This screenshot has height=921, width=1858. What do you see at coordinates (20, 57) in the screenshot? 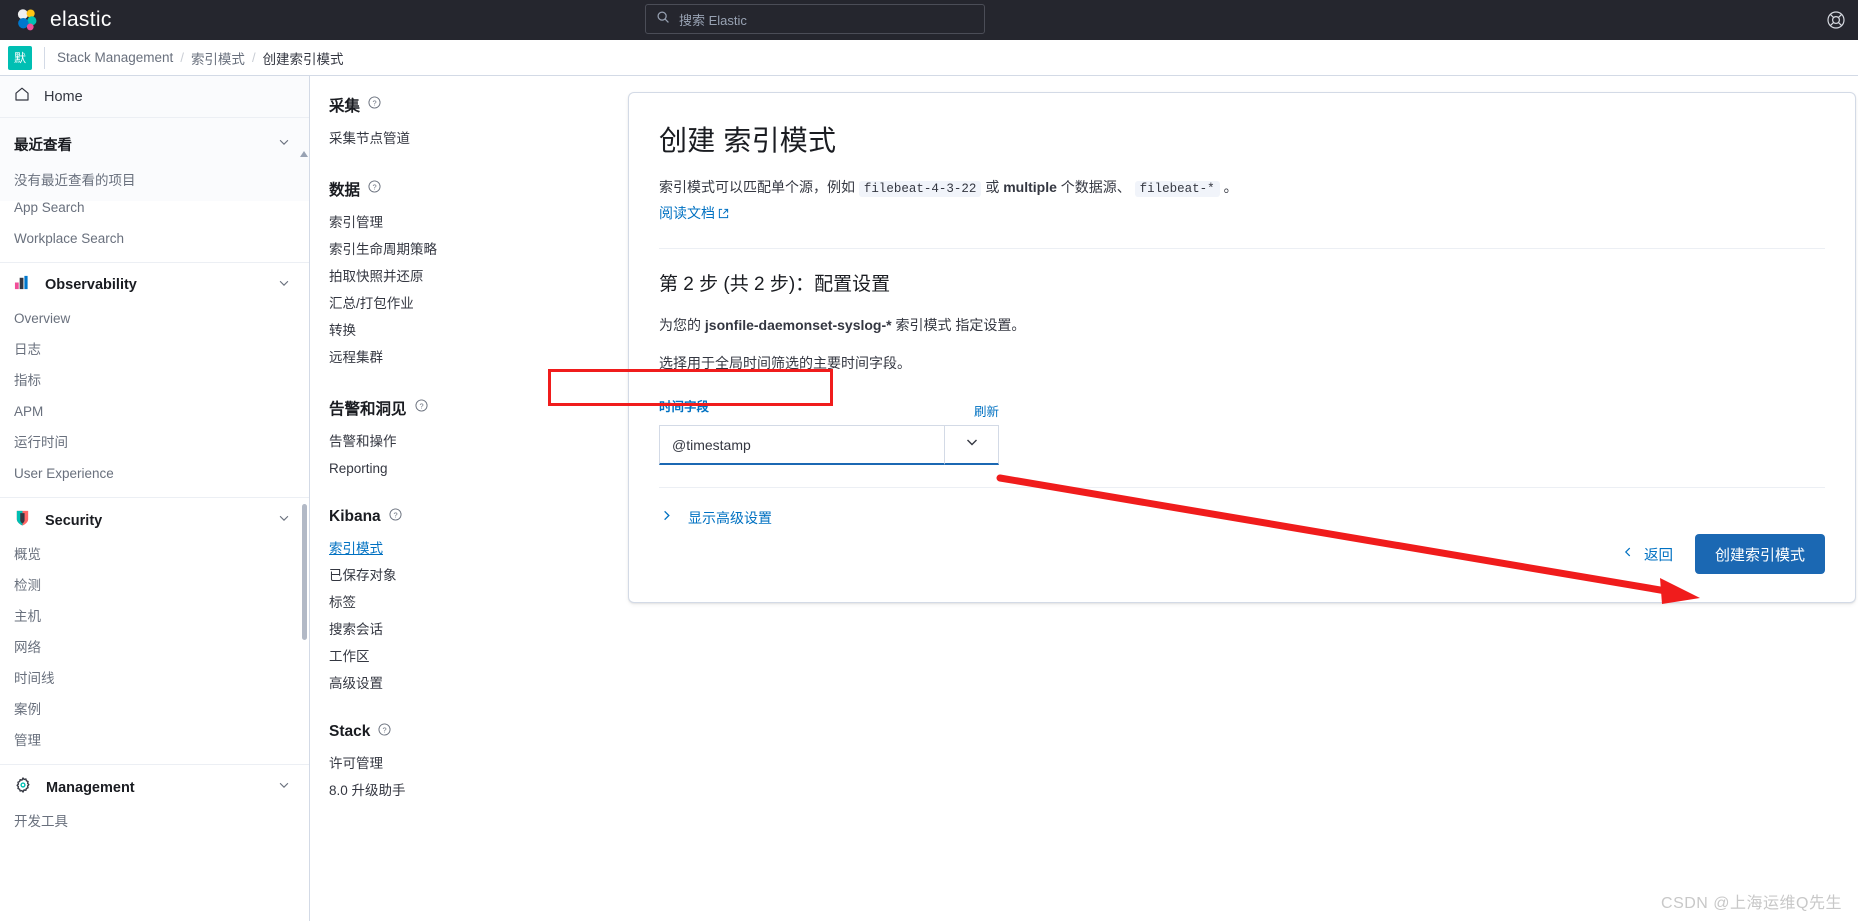
I see `space-badge: 默` at bounding box center [20, 57].